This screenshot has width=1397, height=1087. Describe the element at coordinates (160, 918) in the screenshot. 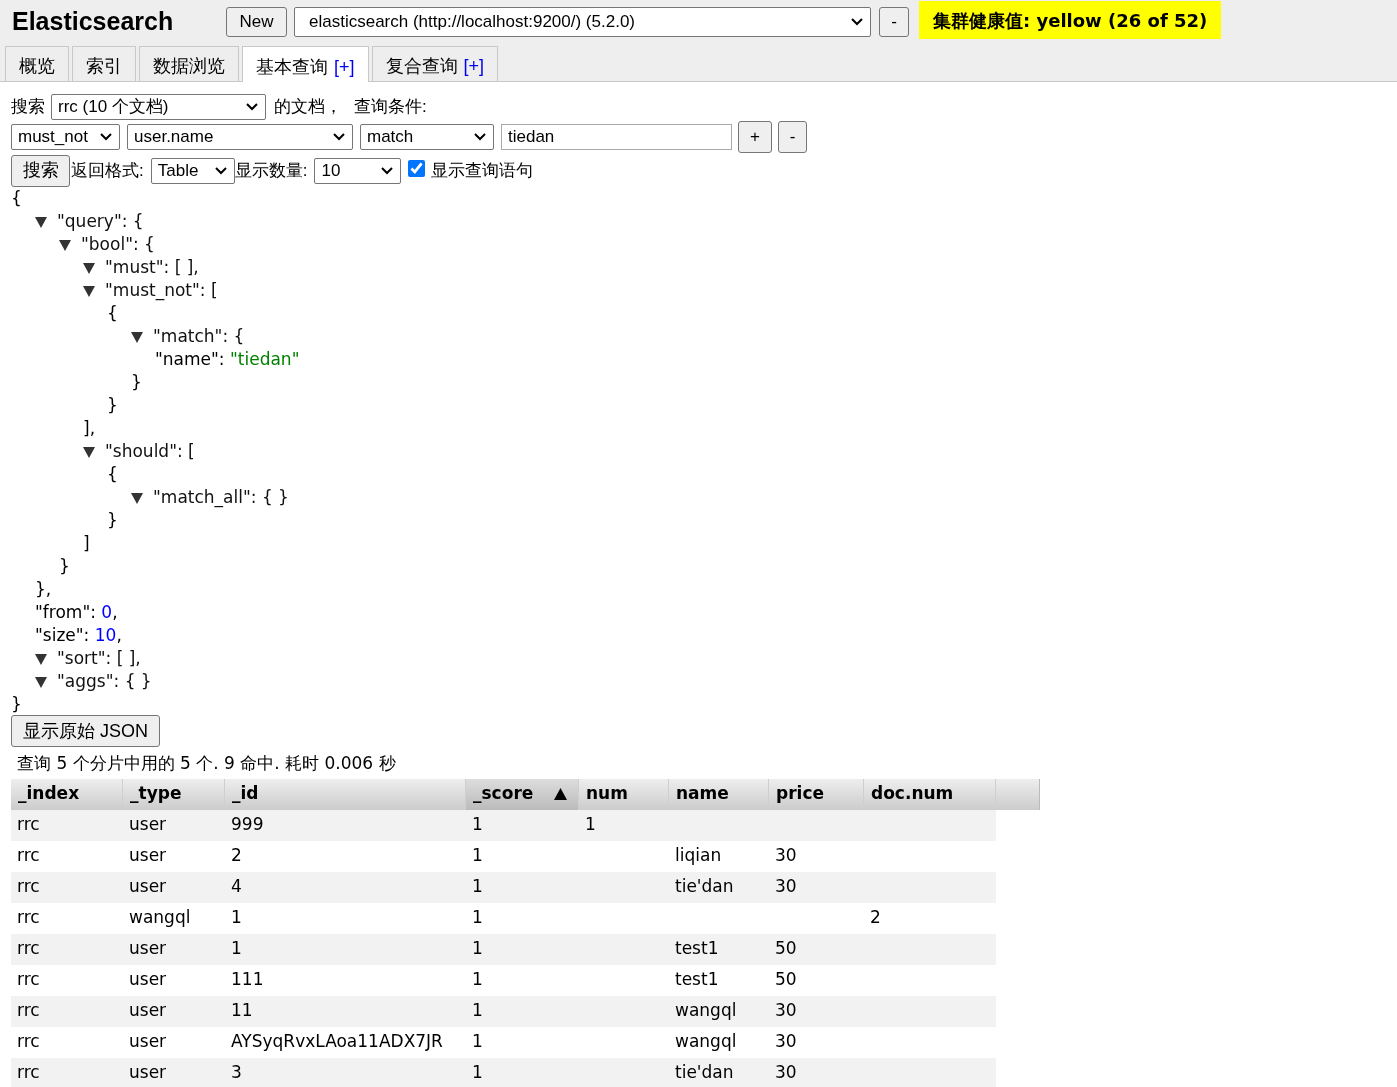

I see `table-cell-text: wangql` at that location.